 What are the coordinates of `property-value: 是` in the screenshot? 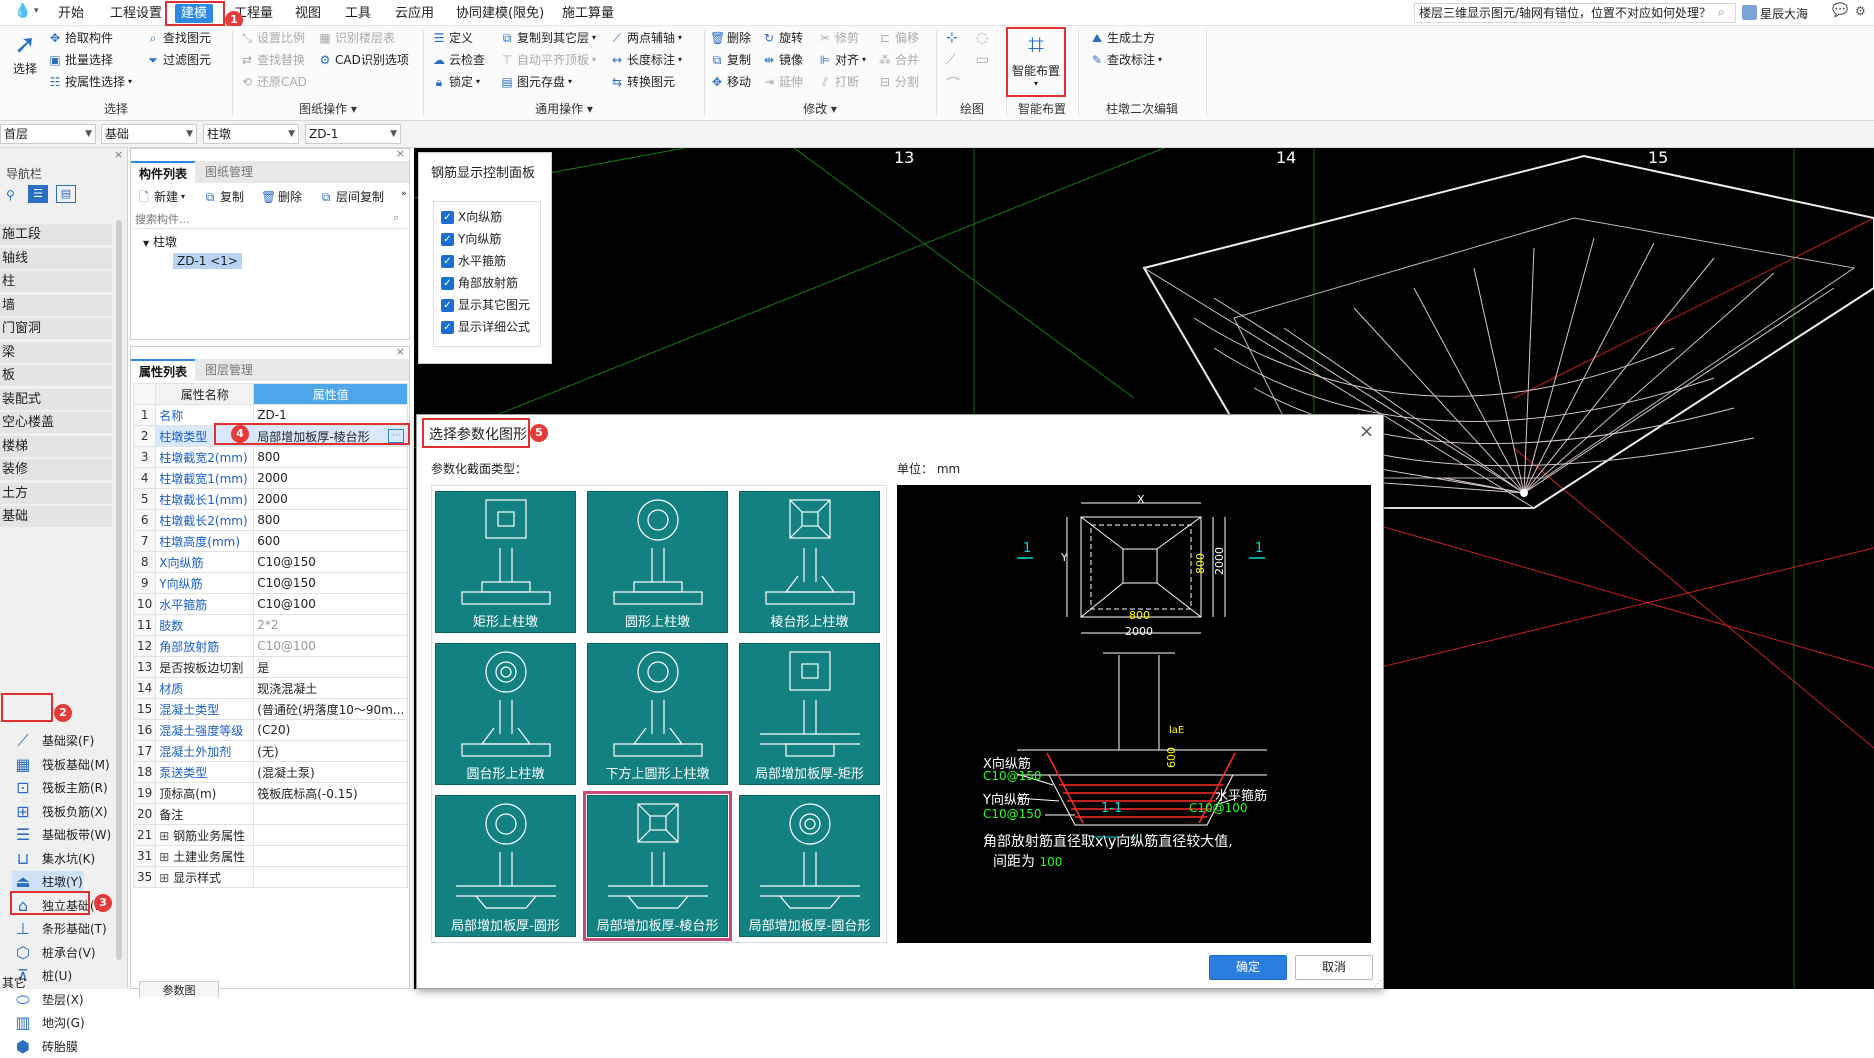 It's located at (331, 667).